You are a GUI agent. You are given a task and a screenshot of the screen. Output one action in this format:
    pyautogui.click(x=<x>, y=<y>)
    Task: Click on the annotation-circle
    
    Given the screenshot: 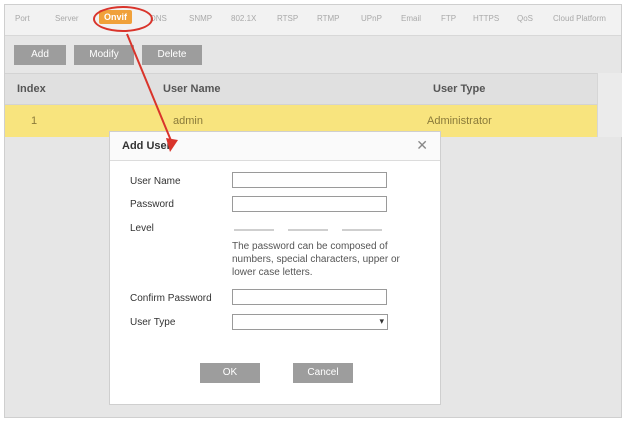 What is the action you would take?
    pyautogui.click(x=123, y=19)
    